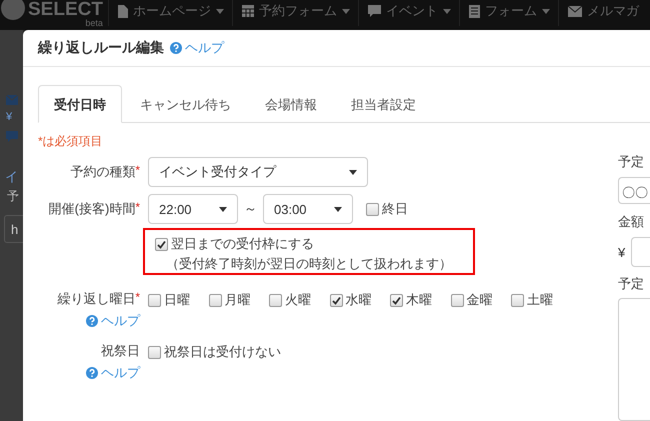 The height and width of the screenshot is (421, 650). Describe the element at coordinates (237, 300) in the screenshot. I see `checkbox-label: 月曜` at that location.